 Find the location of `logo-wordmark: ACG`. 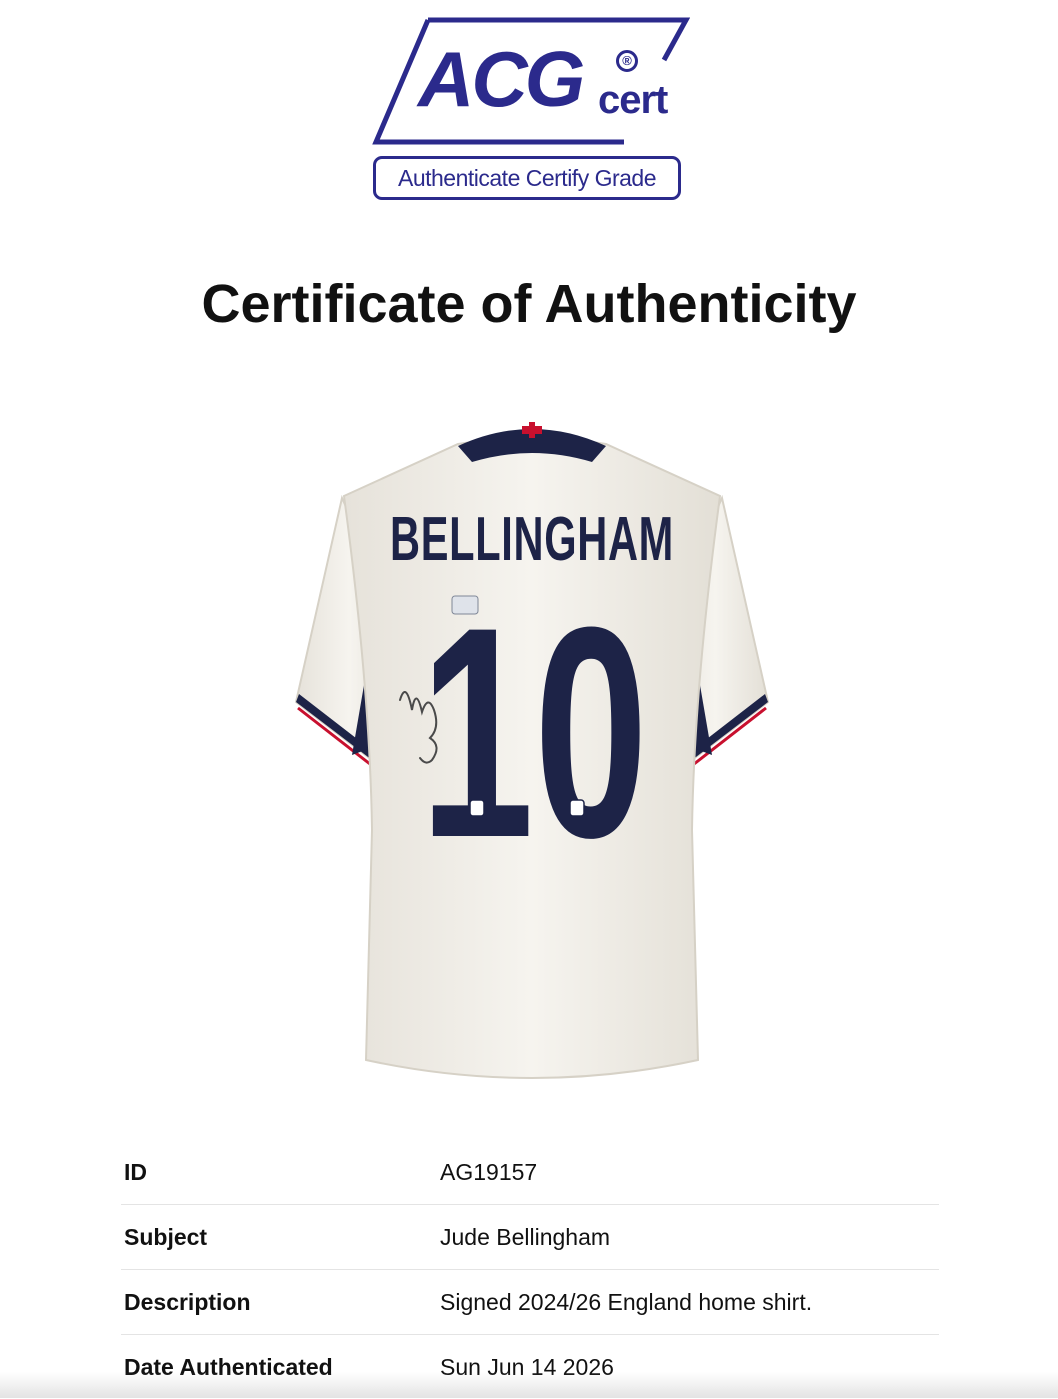

logo-wordmark: ACG is located at coordinates (500, 79).